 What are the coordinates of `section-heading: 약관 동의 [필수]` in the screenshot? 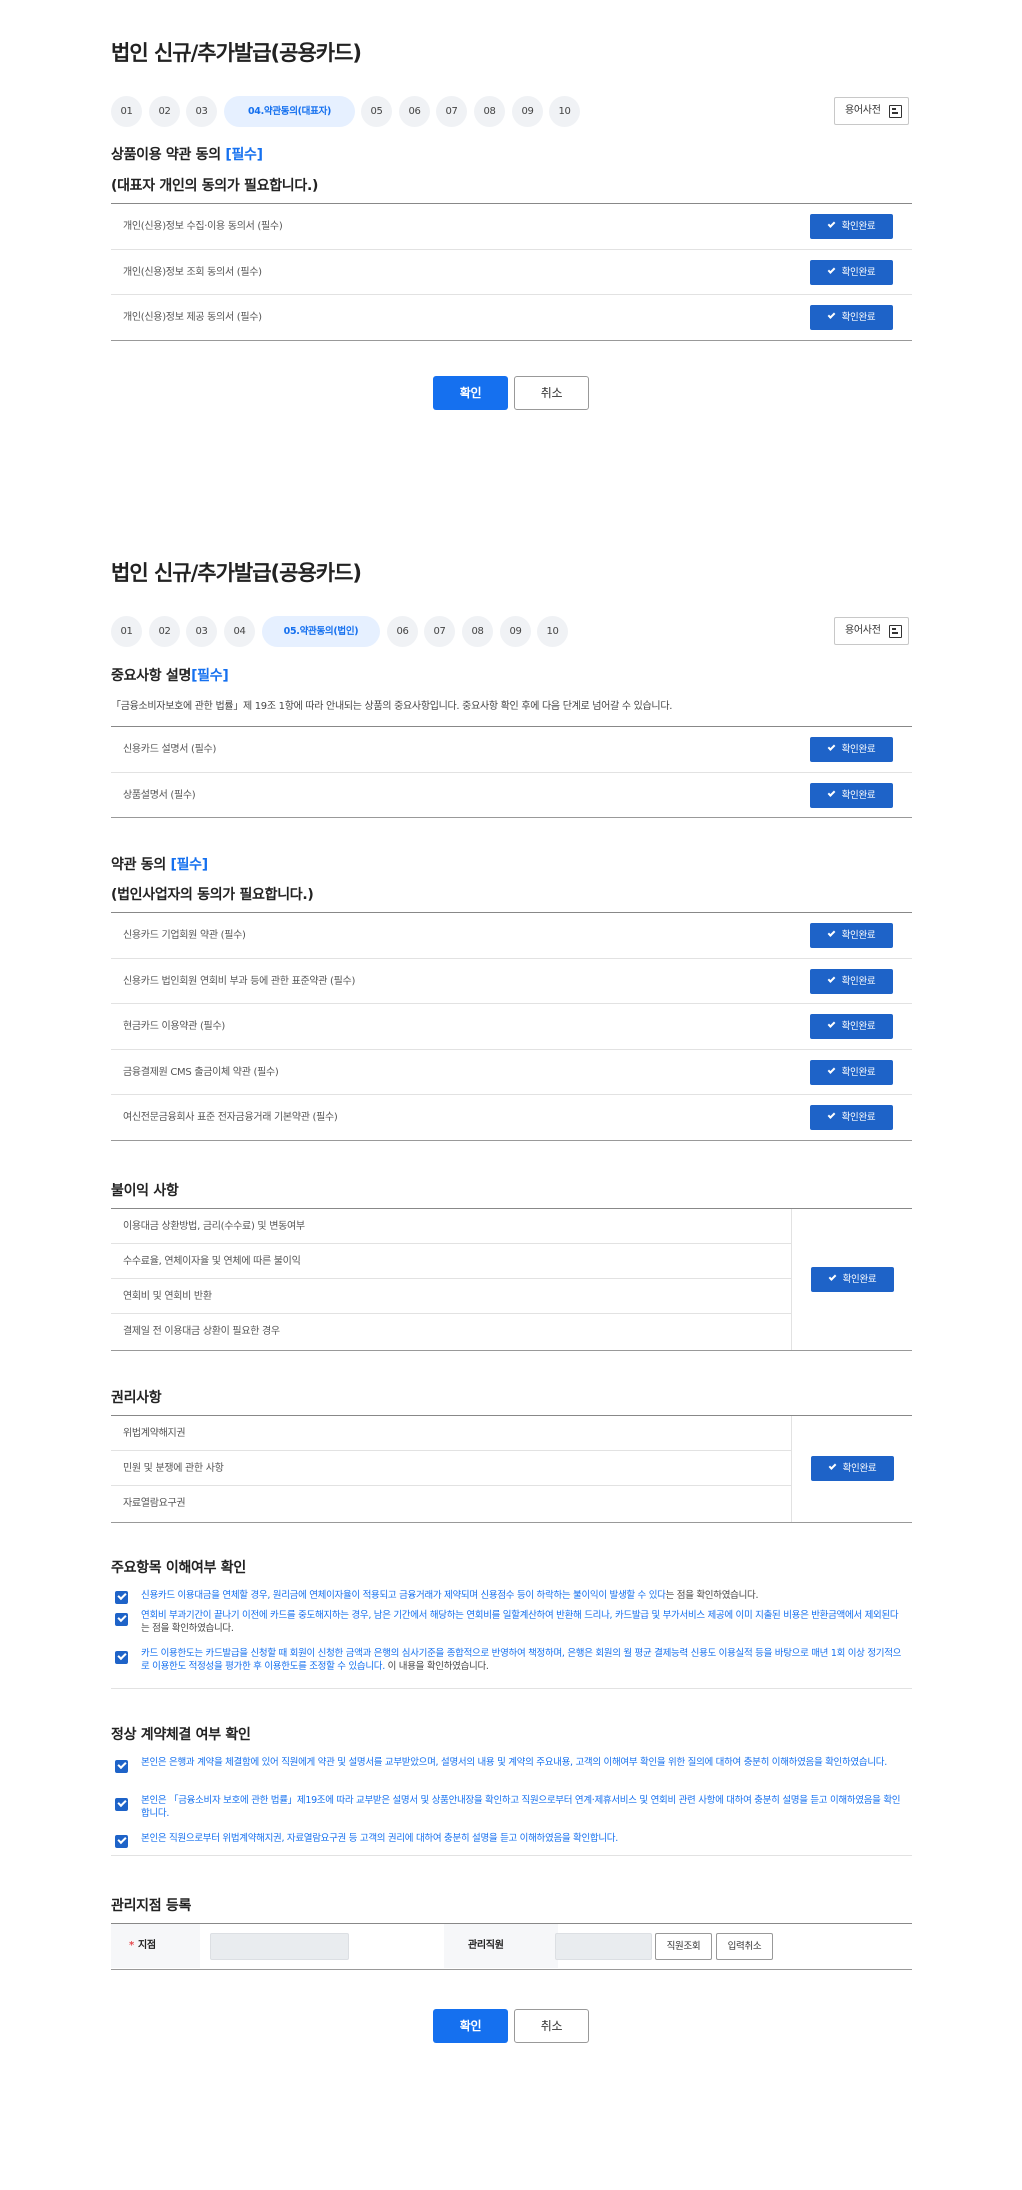 It's located at (159, 864).